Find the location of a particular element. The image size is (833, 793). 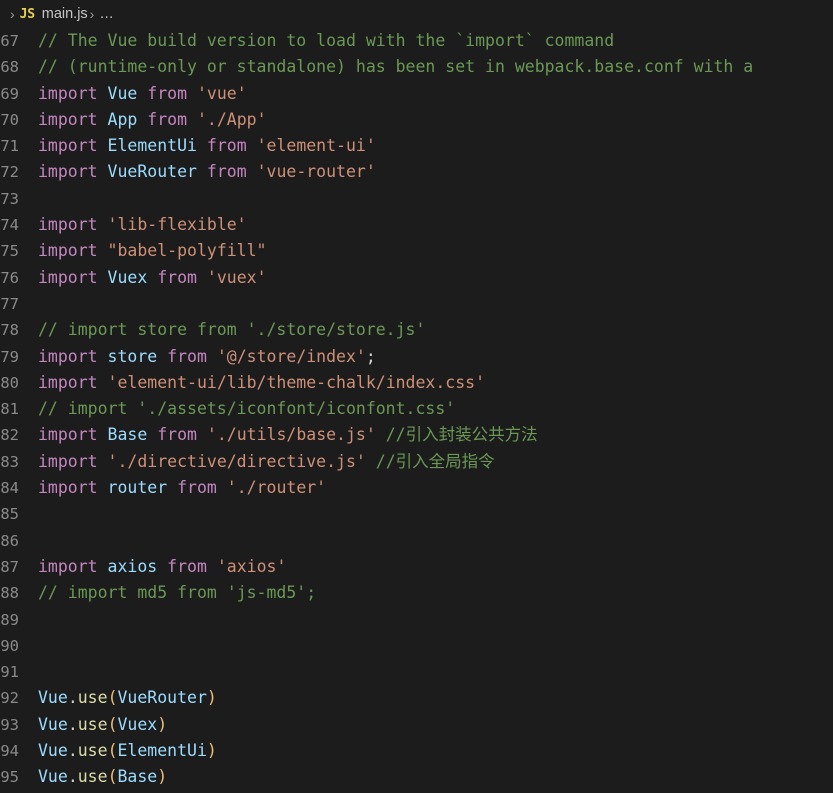

token-string: './directive/directive.js' is located at coordinates (236, 461).